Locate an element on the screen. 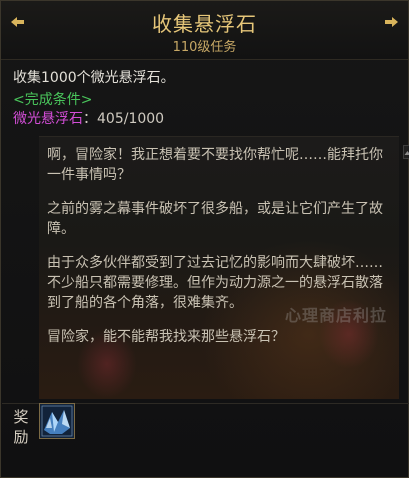  objective-text: 收集1000个微光悬浮石。 is located at coordinates (94, 78).